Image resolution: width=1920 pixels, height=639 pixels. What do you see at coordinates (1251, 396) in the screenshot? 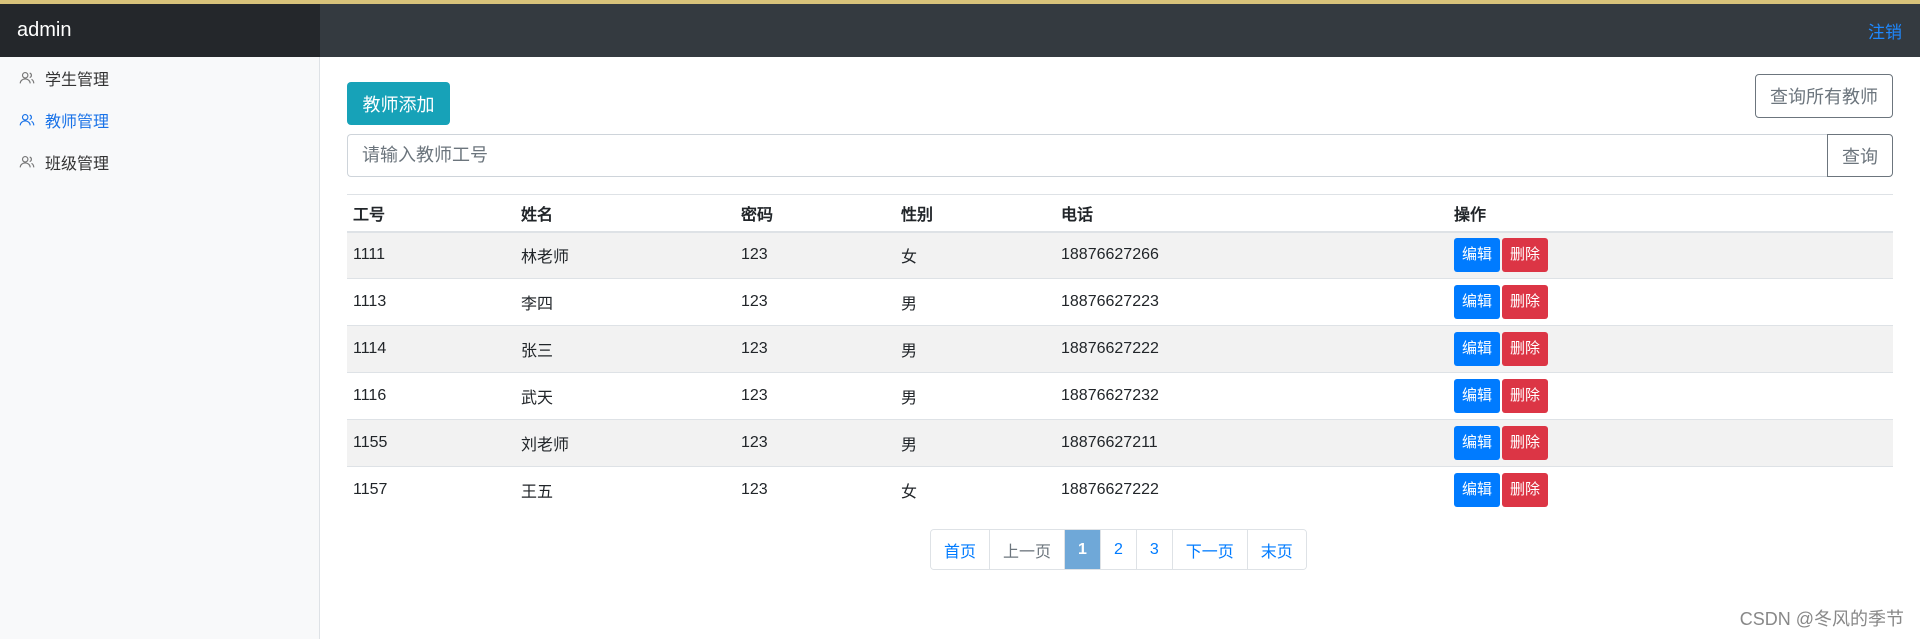
I see `cell-phone: 18876627232` at bounding box center [1251, 396].